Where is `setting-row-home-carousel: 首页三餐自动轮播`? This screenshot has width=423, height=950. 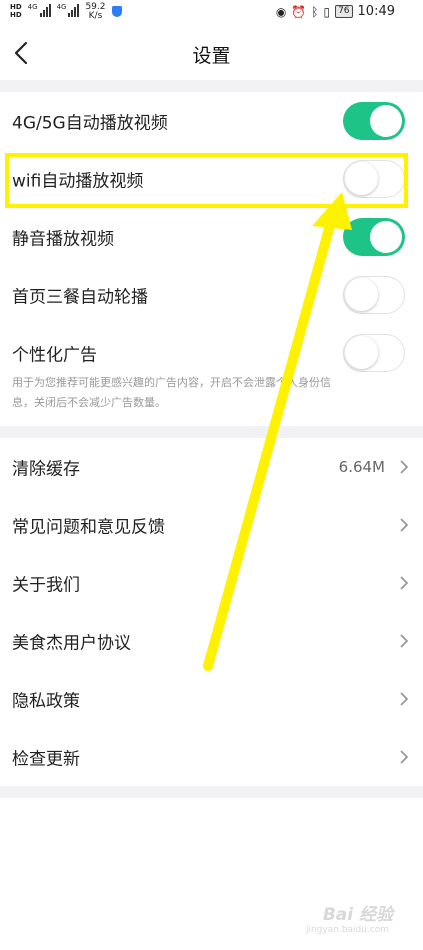
setting-row-home-carousel: 首页三餐自动轮播 is located at coordinates (211, 295).